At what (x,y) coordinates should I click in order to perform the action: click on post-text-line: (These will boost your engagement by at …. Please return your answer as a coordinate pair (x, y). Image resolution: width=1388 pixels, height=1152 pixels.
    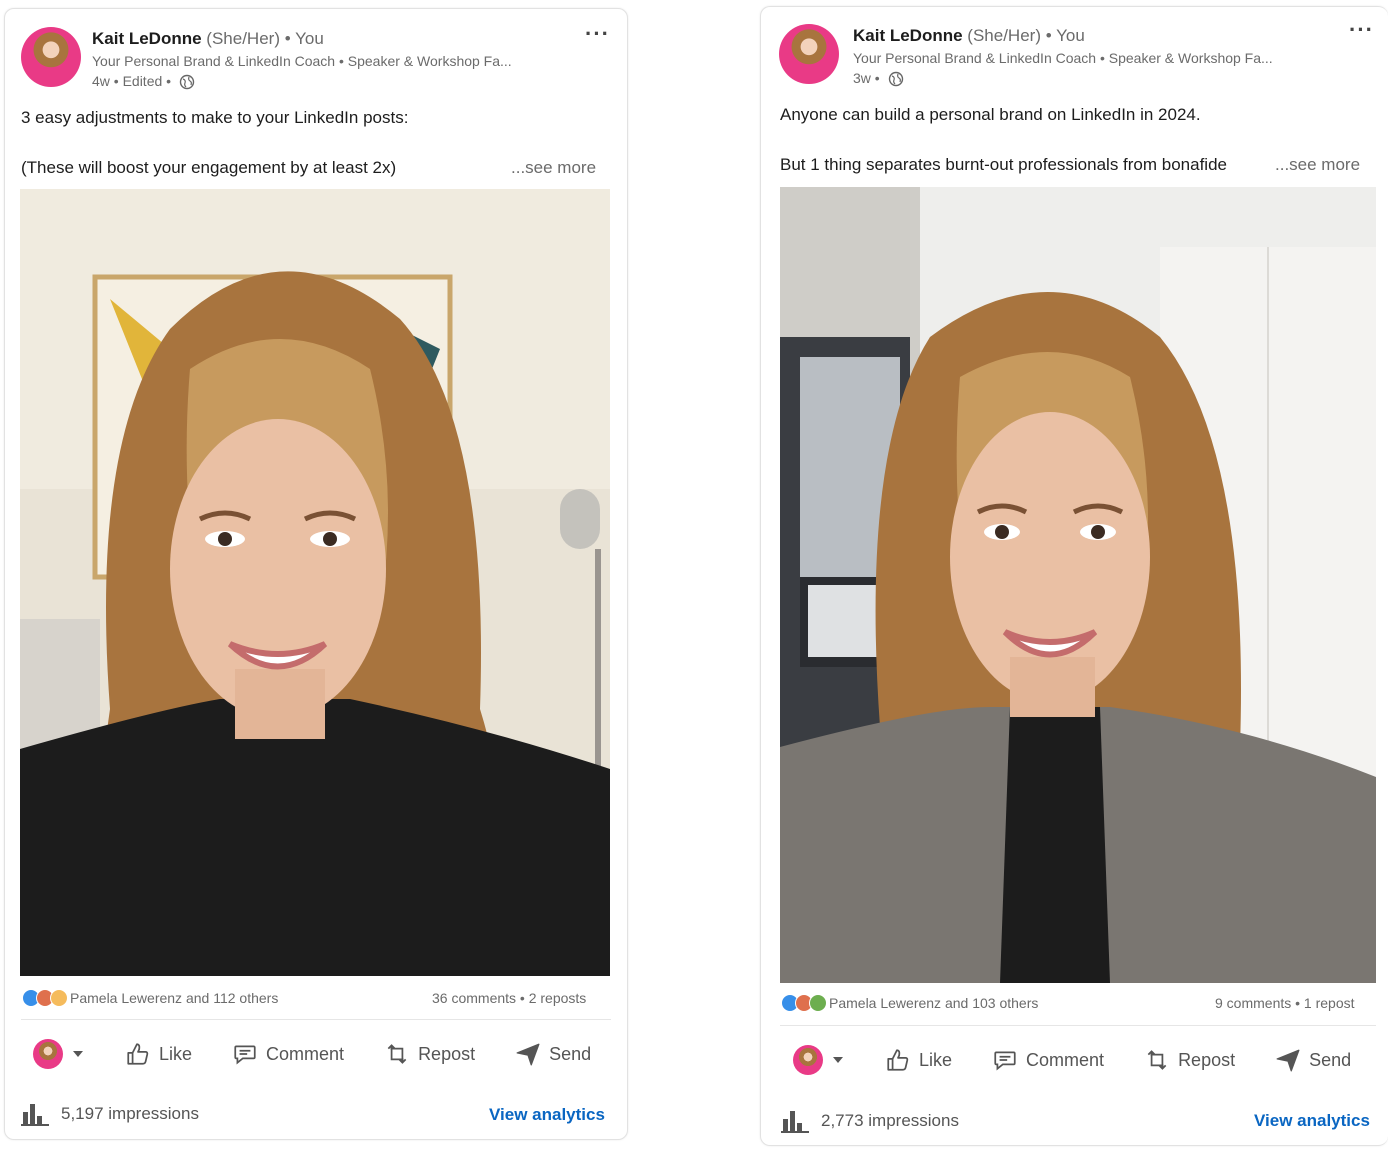
    Looking at the image, I should click on (209, 167).